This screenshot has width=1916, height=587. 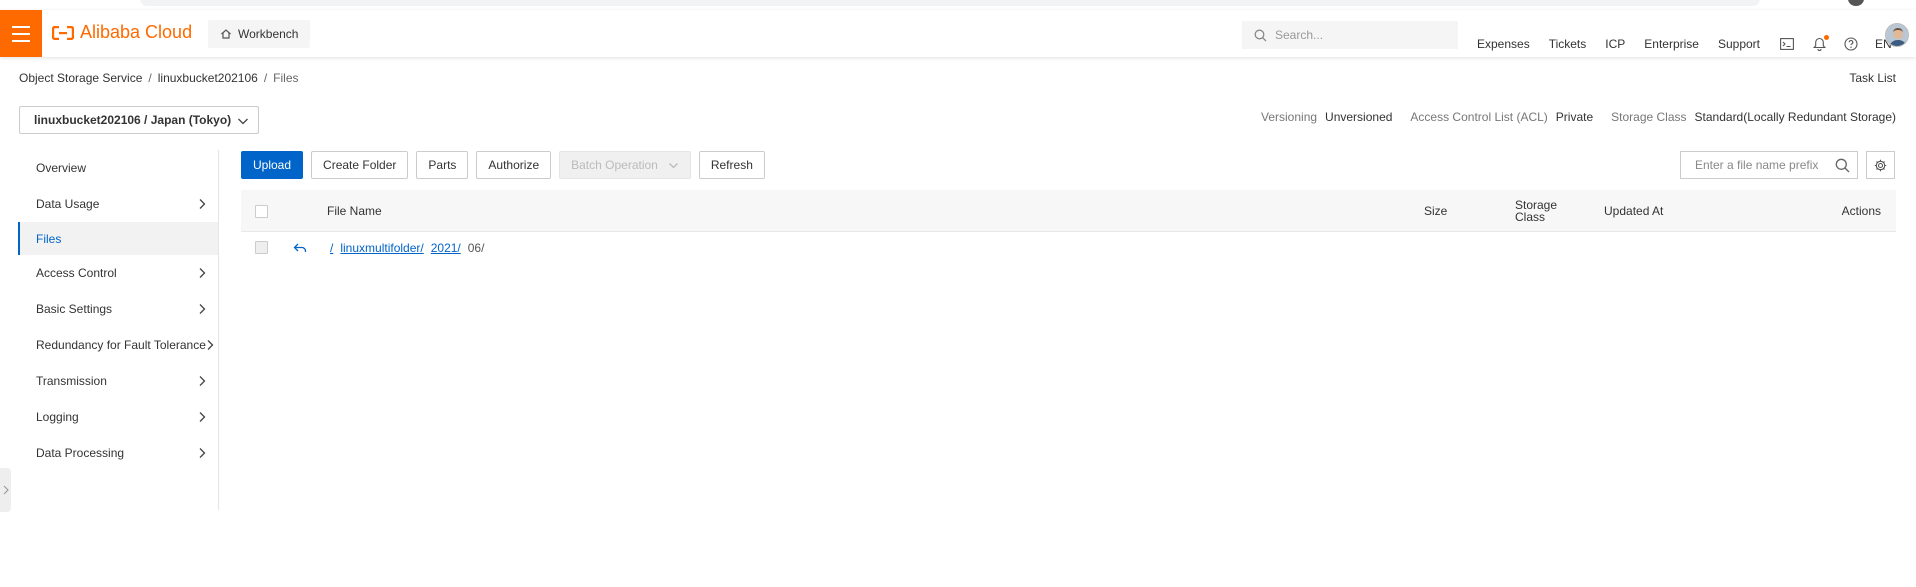 What do you see at coordinates (1068, 247) in the screenshot?
I see `path-navigation-row: / linuxmultifolder/ 2021/ 06/` at bounding box center [1068, 247].